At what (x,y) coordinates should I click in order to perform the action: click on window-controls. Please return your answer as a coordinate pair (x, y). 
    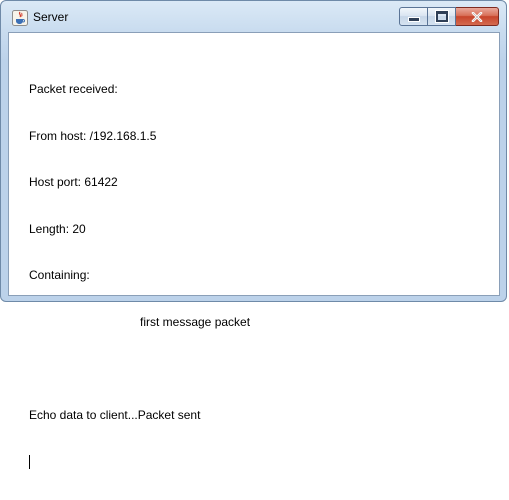
    Looking at the image, I should click on (449, 16).